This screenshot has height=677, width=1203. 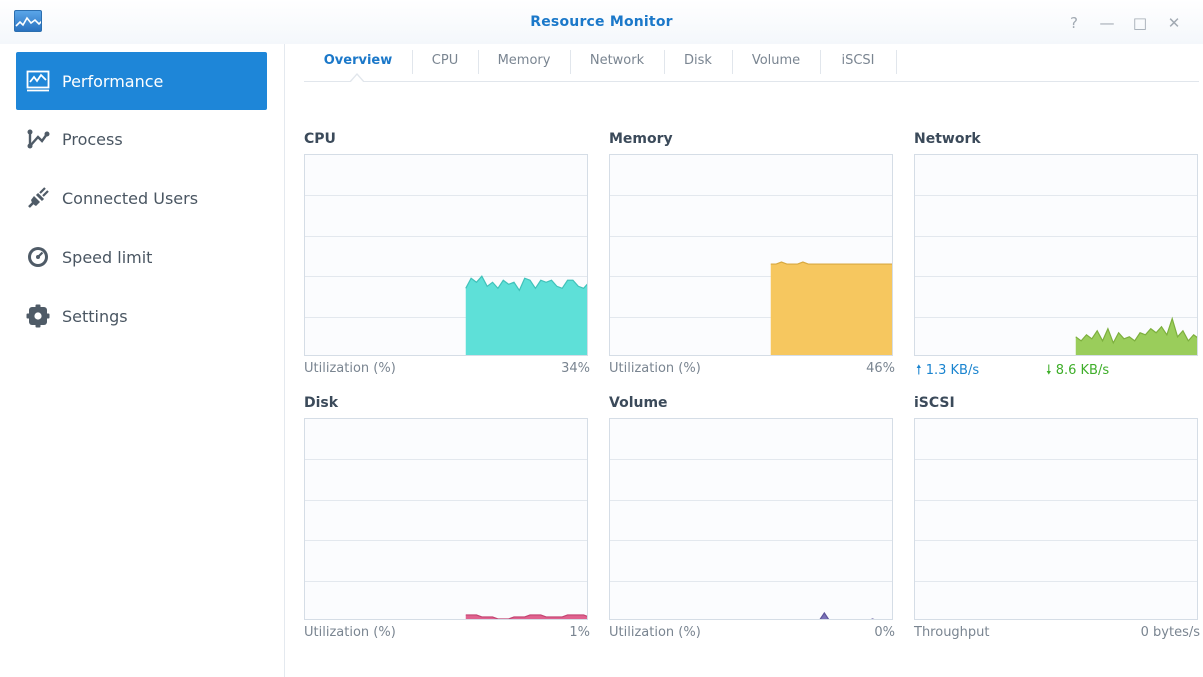 I want to click on maximize-button: □, so click(x=1140, y=23).